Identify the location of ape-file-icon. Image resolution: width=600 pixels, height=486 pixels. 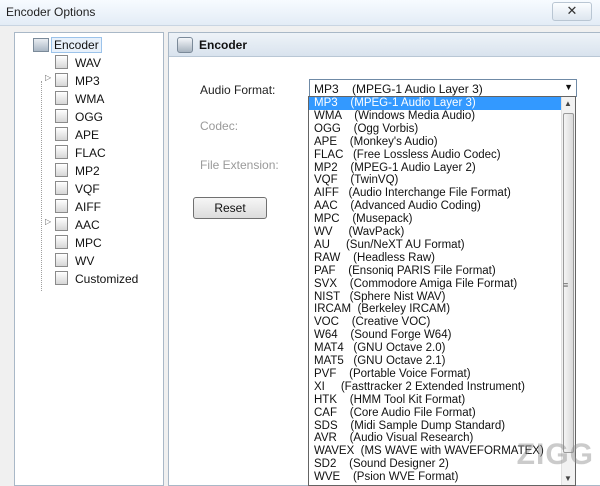
(61, 134).